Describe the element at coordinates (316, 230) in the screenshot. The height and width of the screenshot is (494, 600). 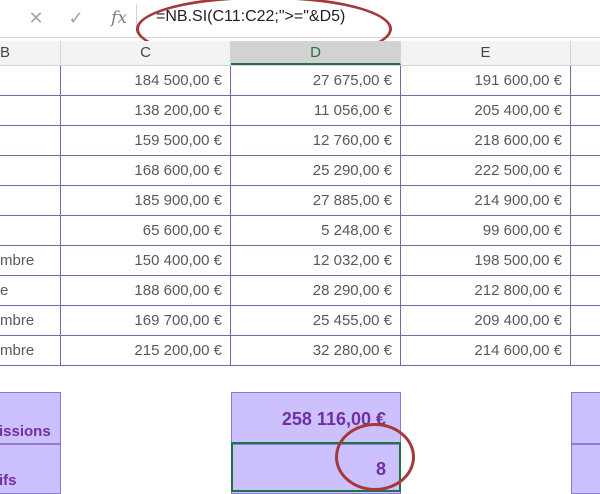
I see `cell-d: 5 248,00 €` at that location.